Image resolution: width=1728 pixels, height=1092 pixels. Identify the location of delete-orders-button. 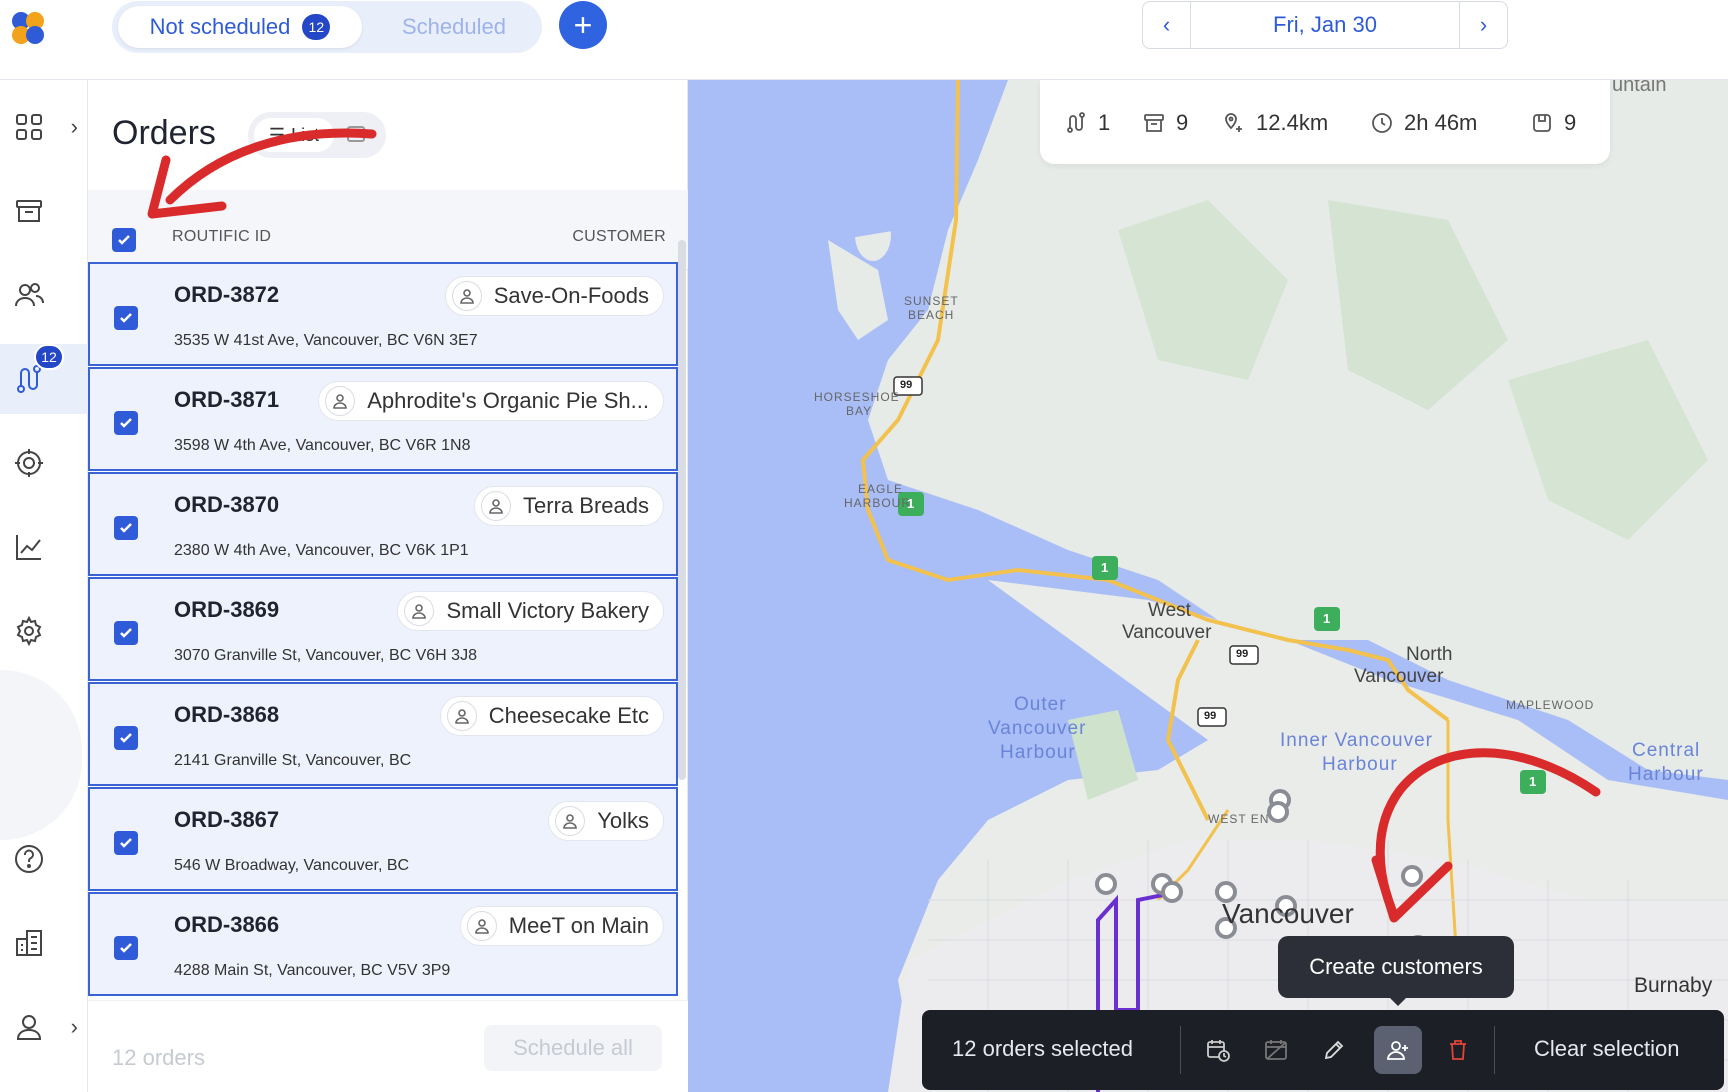
(1458, 1050).